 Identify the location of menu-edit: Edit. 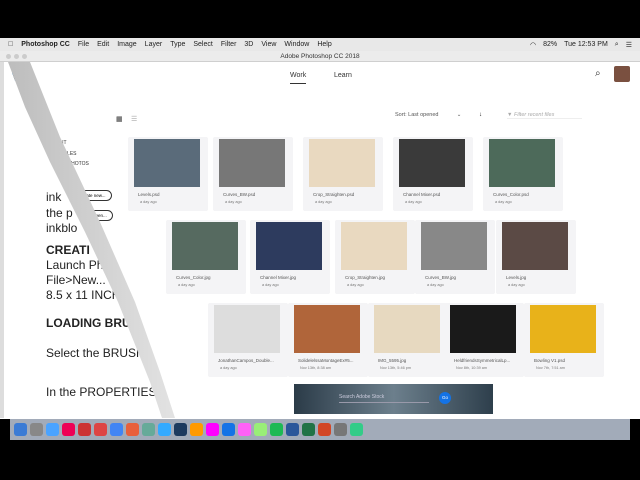
(103, 44).